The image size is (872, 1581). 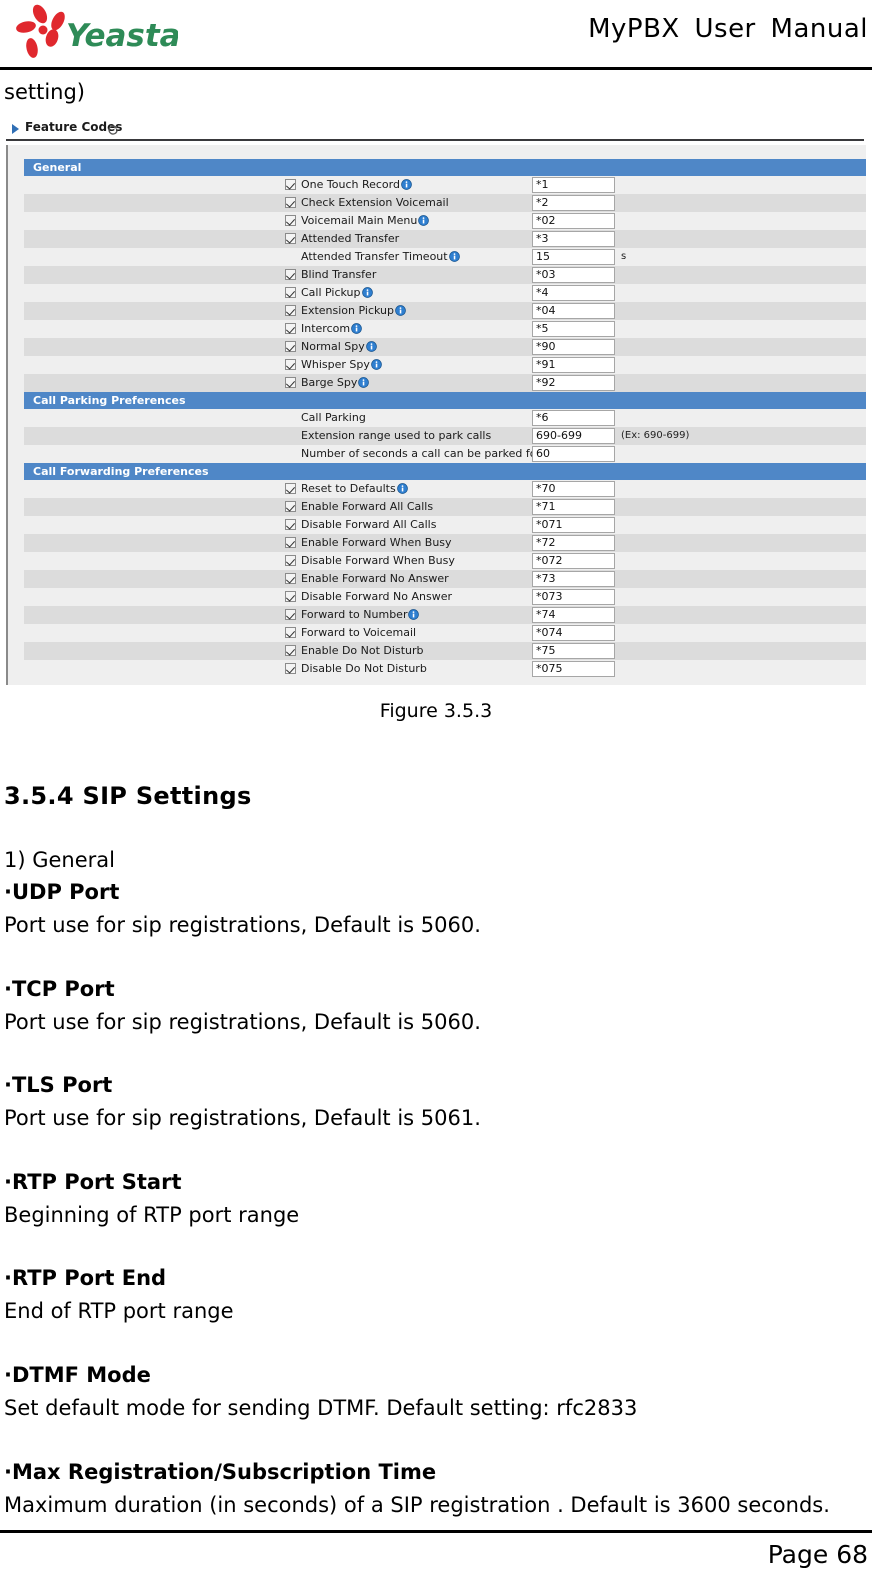 I want to click on feature-code-input: 15, so click(x=573, y=257).